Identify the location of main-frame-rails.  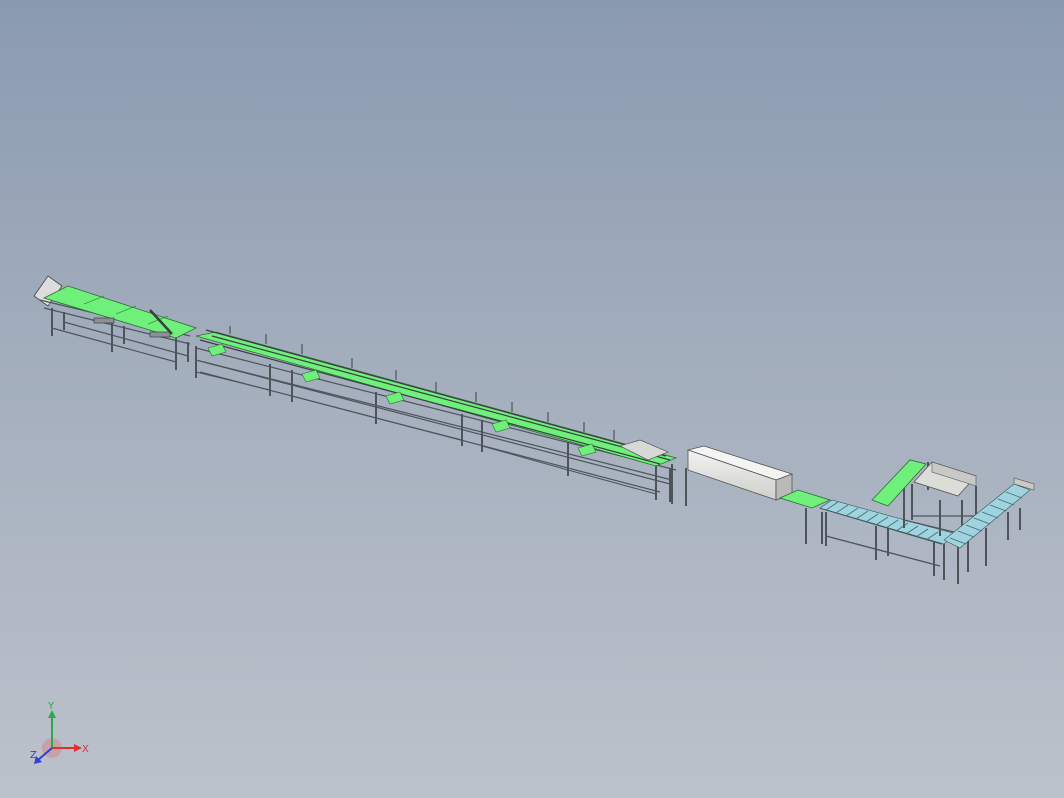
(436, 420).